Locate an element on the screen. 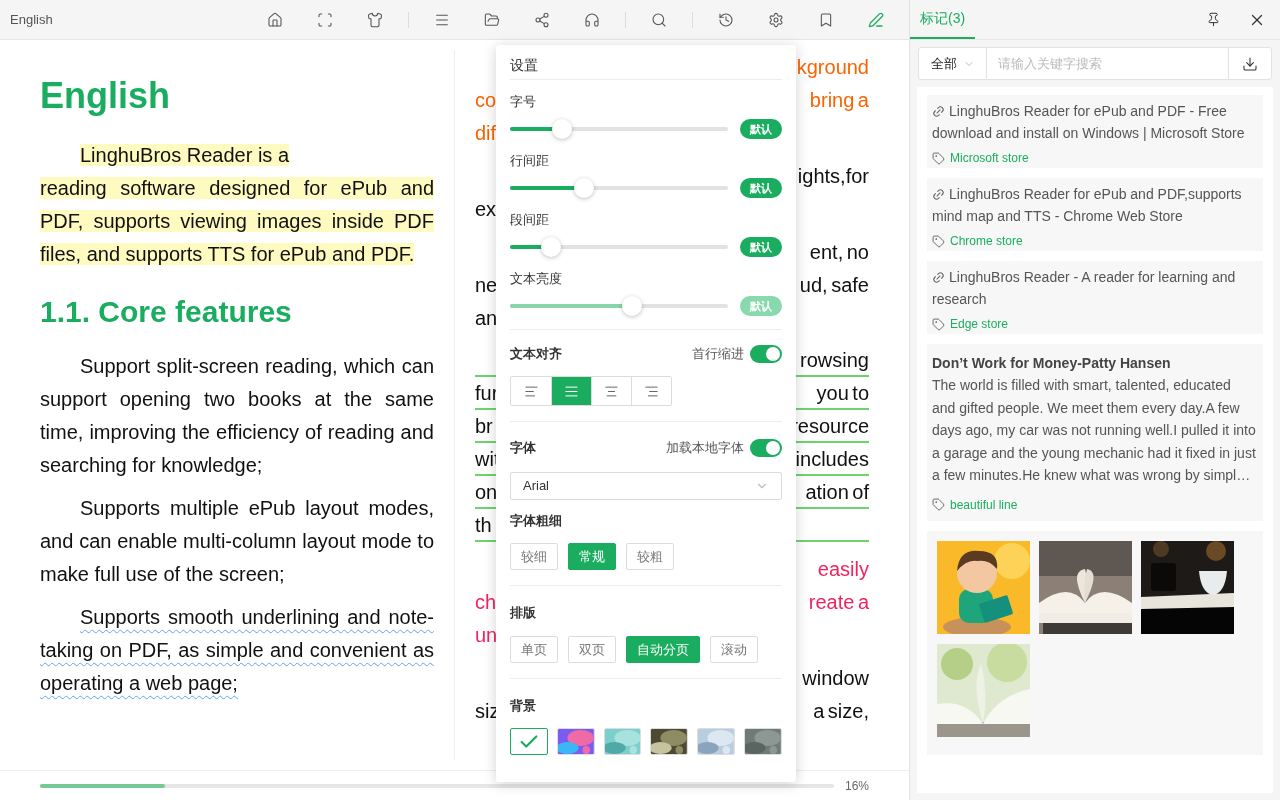  option-button: 单页 is located at coordinates (534, 649).